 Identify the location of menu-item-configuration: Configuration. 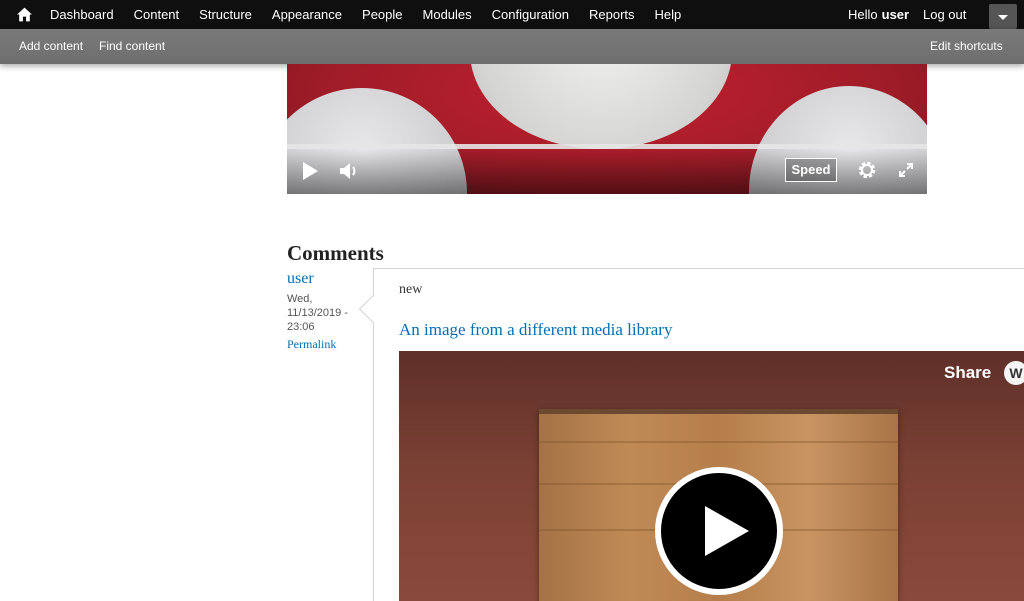
(530, 14).